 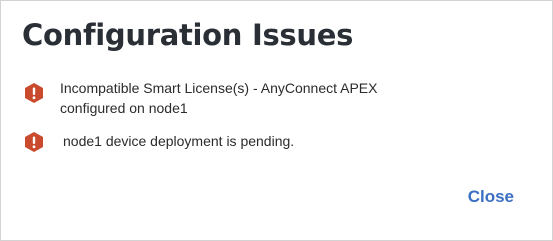 I want to click on close-button: Close, so click(x=491, y=197).